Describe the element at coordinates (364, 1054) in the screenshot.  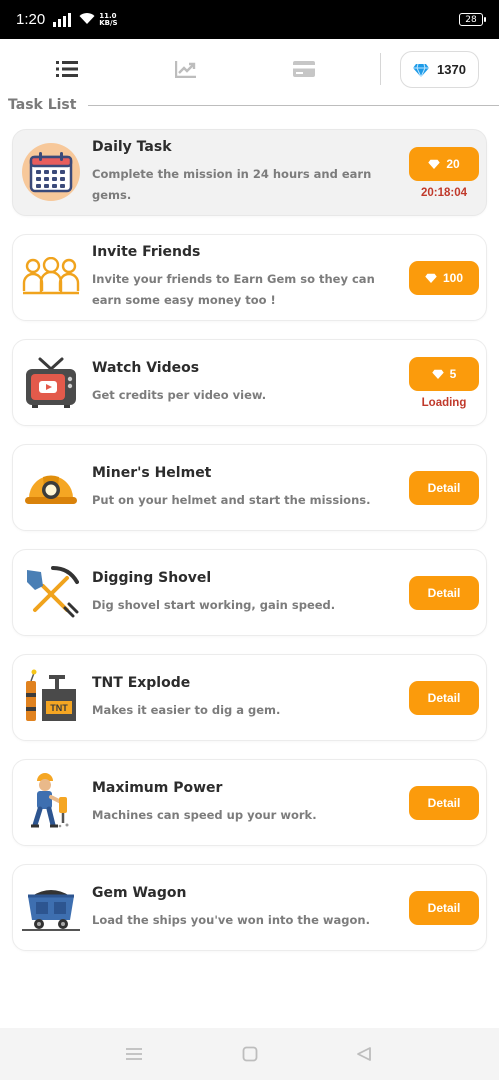
I see `back-icon` at that location.